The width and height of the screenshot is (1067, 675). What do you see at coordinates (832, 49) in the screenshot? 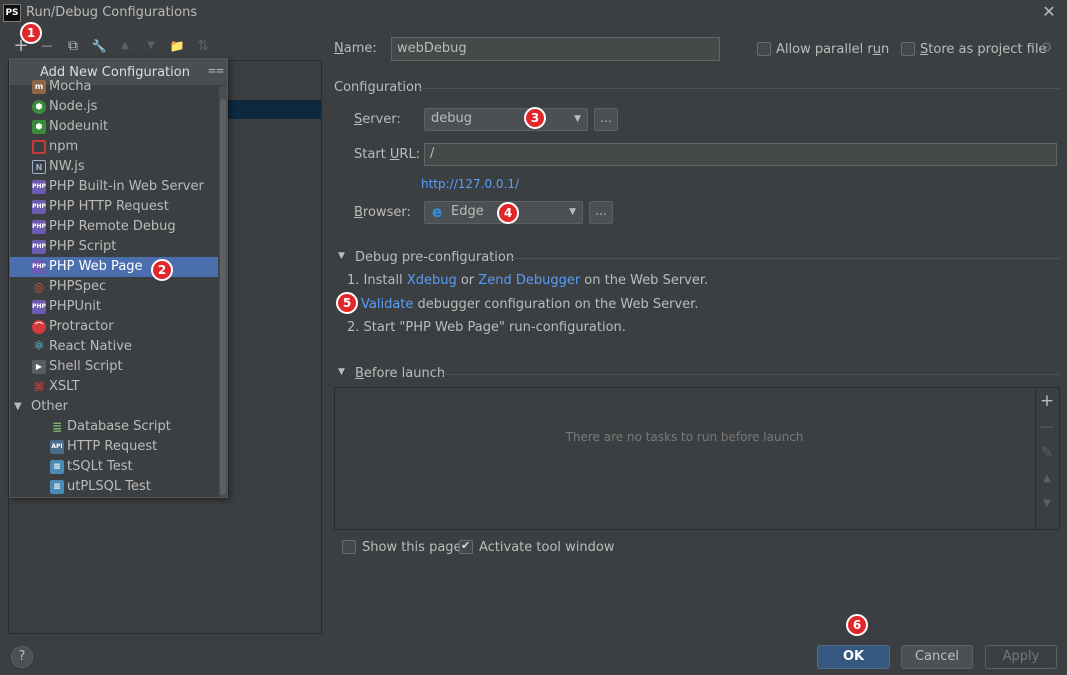
I see `allow-parallel-run-label: Allow parallel run` at bounding box center [832, 49].